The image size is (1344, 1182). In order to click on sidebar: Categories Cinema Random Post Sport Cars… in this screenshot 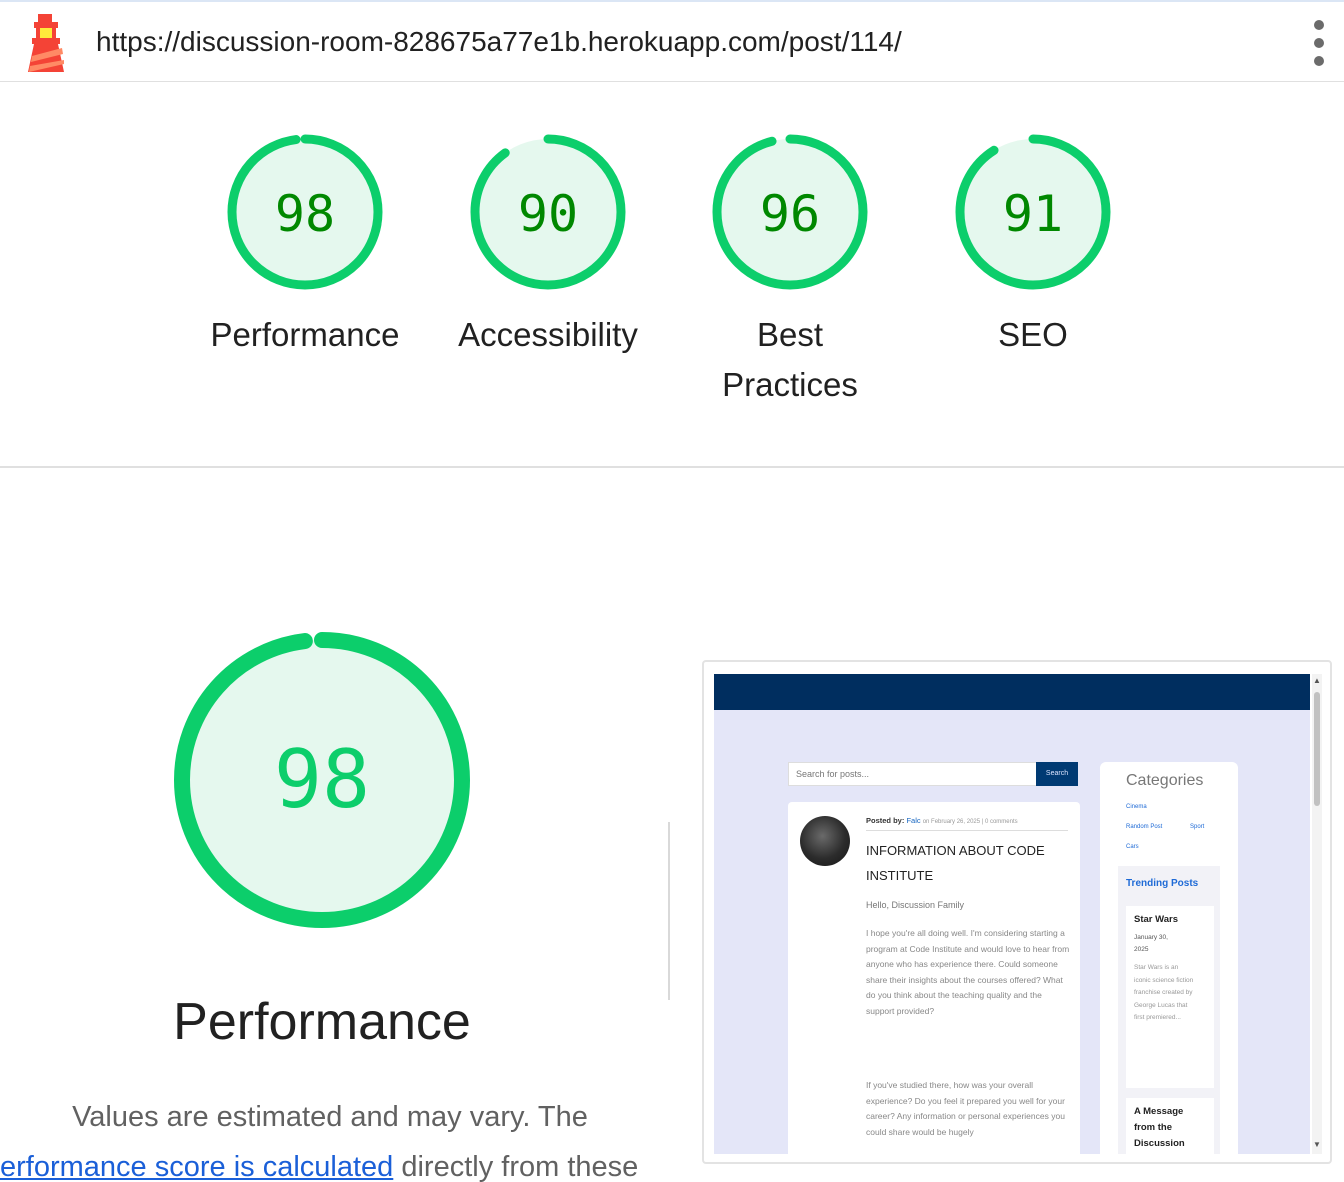, I will do `click(1169, 958)`.